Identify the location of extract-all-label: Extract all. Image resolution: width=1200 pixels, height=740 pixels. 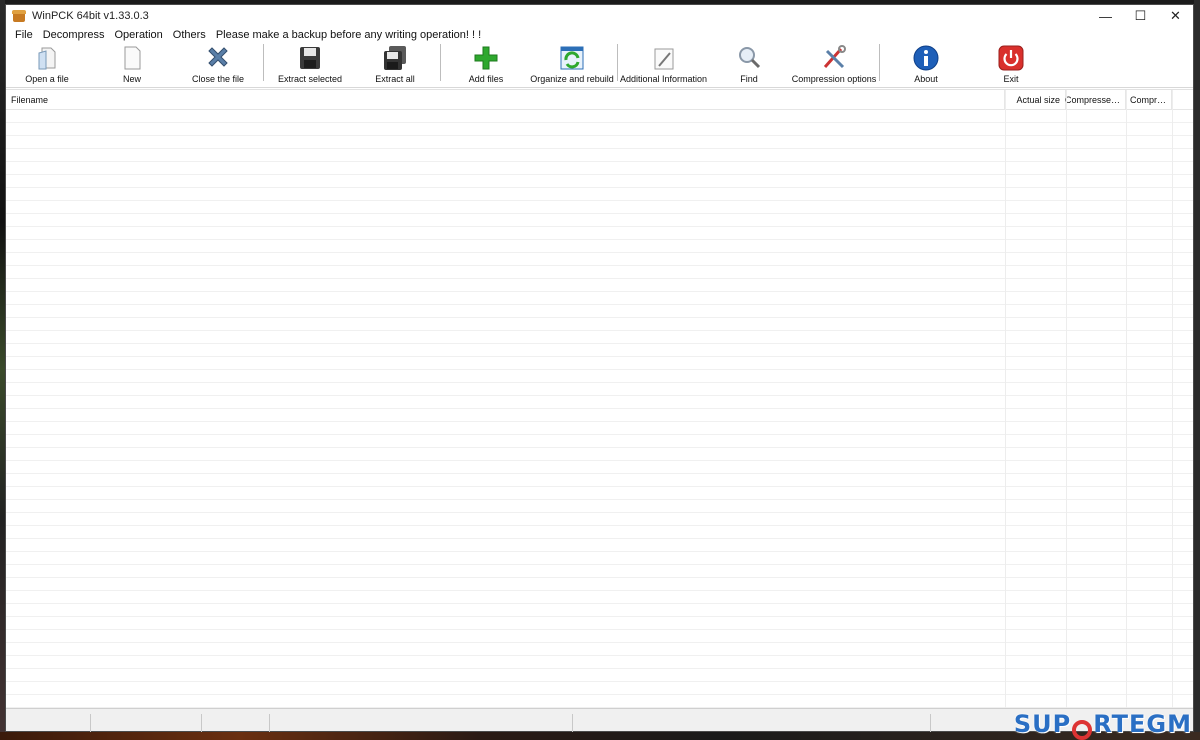
(395, 79).